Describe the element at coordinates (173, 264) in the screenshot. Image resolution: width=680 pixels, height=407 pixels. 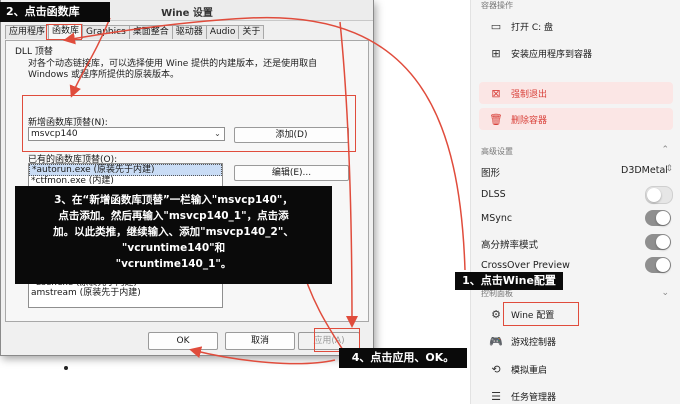
I see `step3-line: "vcruntime140_1"。` at that location.